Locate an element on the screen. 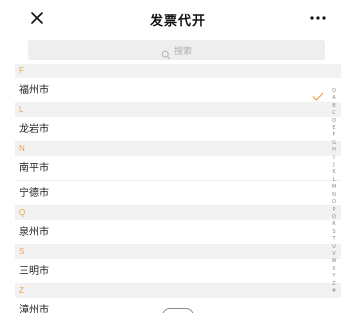 The image size is (361, 313). city-item-ningde: 宁德市 is located at coordinates (178, 193).